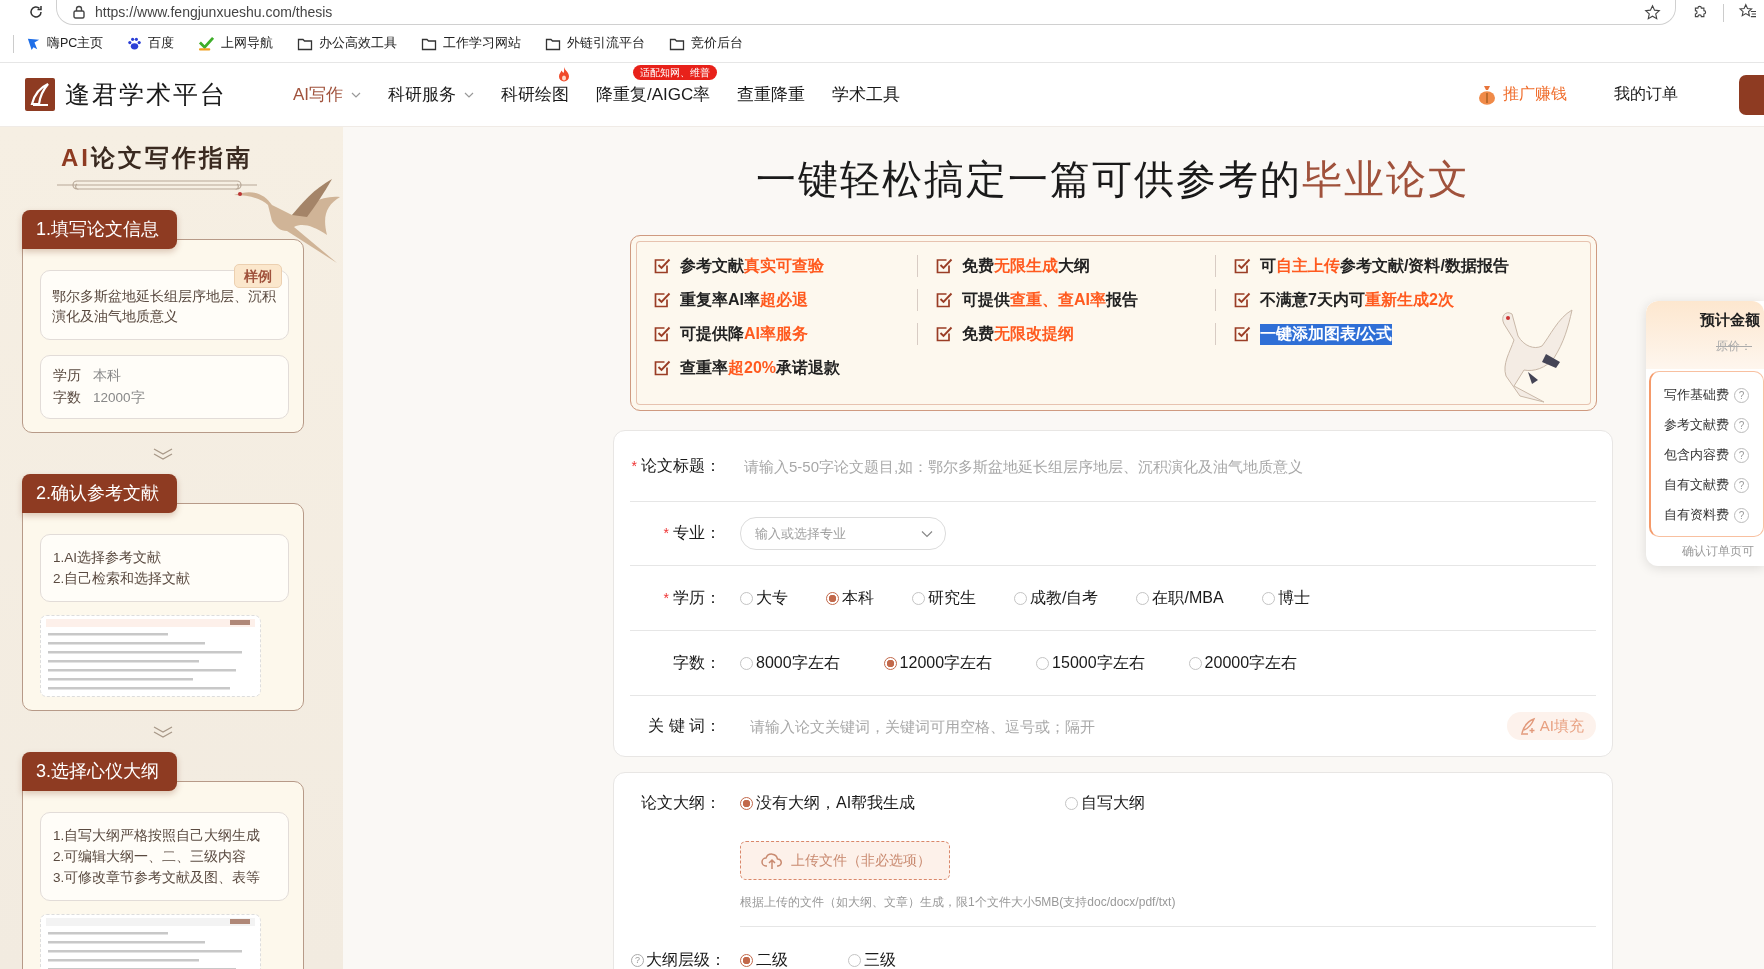 The height and width of the screenshot is (969, 1764). I want to click on radio-option: 本科, so click(850, 598).